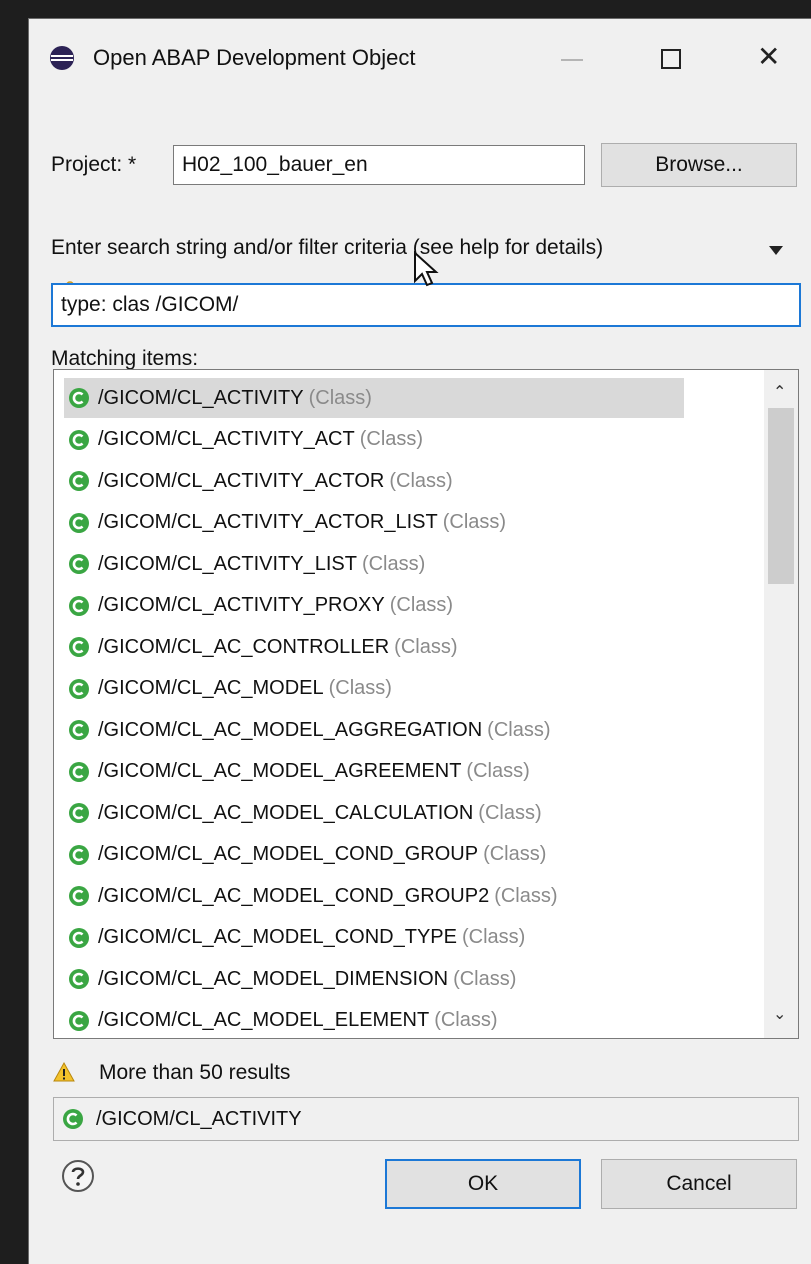  Describe the element at coordinates (374, 398) in the screenshot. I see `list-item: /GICOM/CL_ACTIVITY (Class)` at that location.